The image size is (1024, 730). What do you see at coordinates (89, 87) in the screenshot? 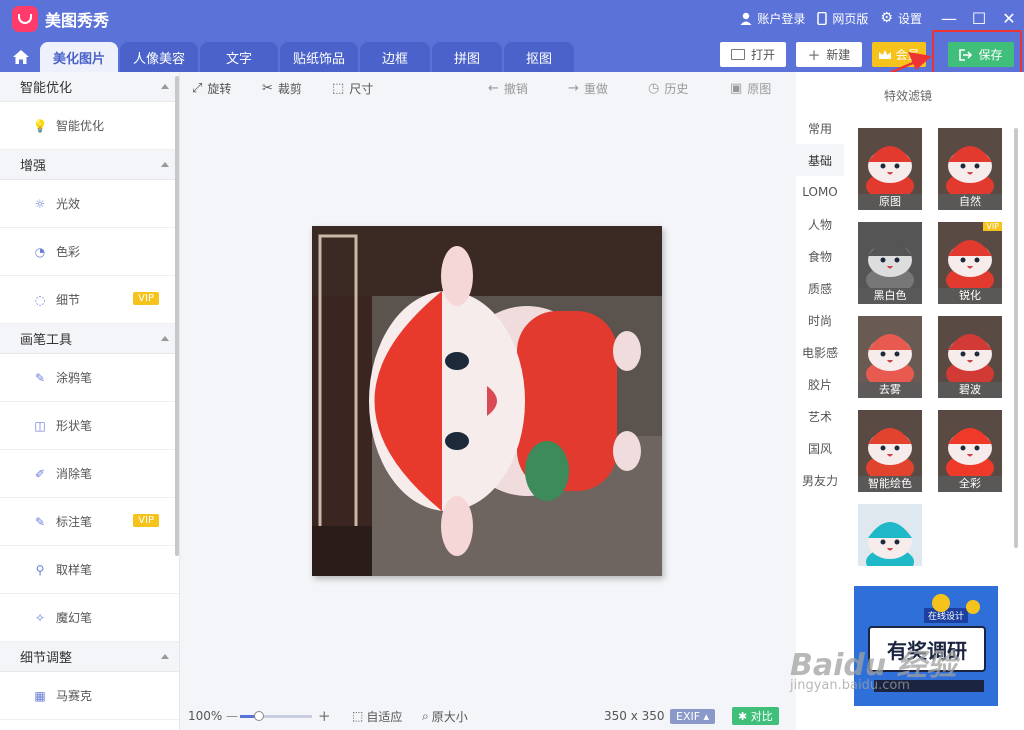
I see `section-header-smart: 智能优化` at bounding box center [89, 87].